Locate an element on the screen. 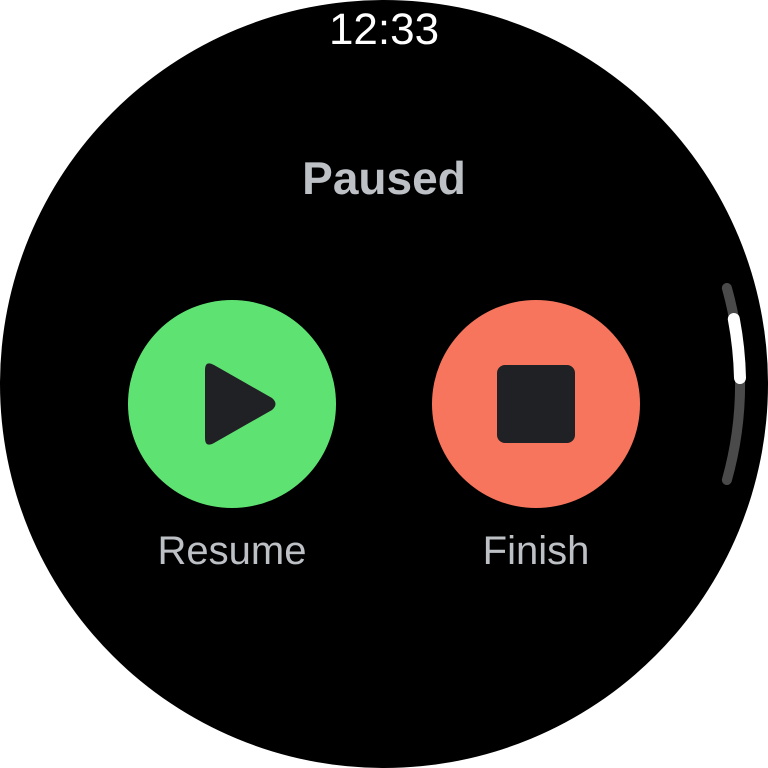  button-label: Resume is located at coordinates (232, 551).